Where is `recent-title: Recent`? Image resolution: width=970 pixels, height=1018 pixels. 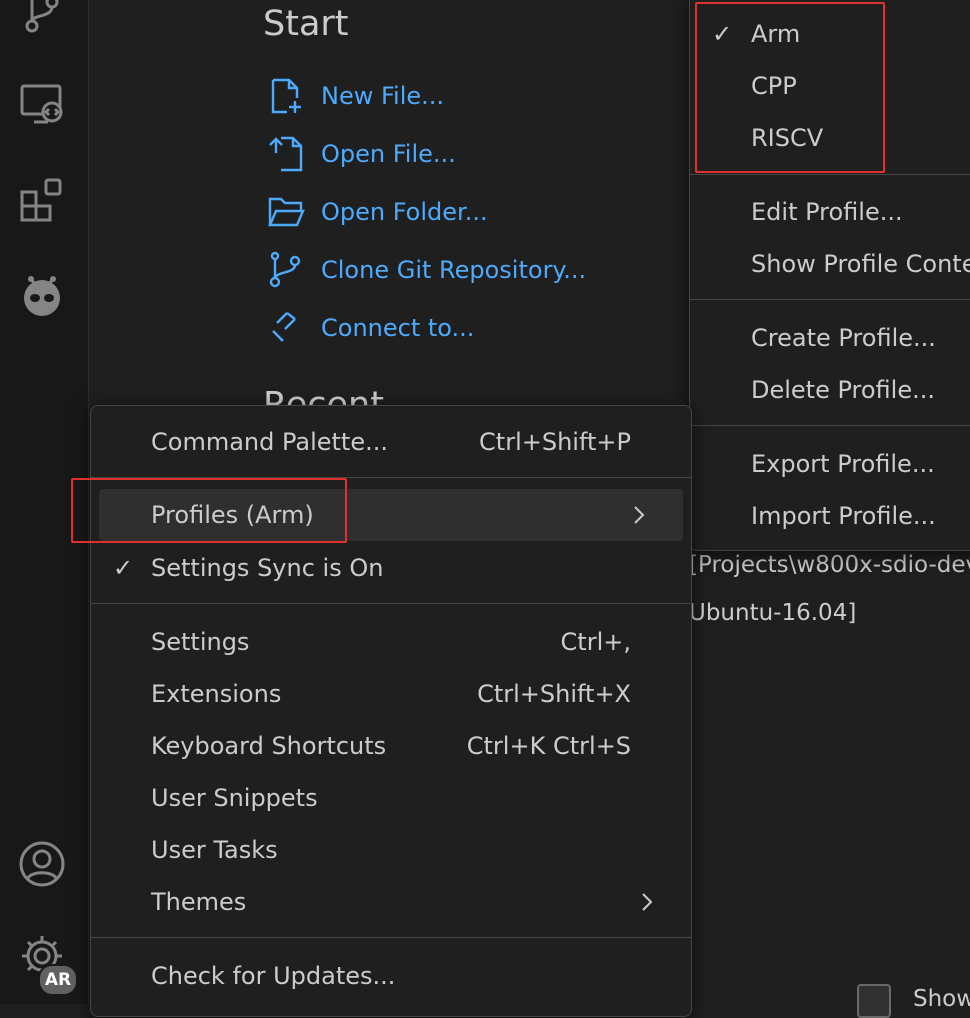 recent-title: Recent is located at coordinates (323, 396).